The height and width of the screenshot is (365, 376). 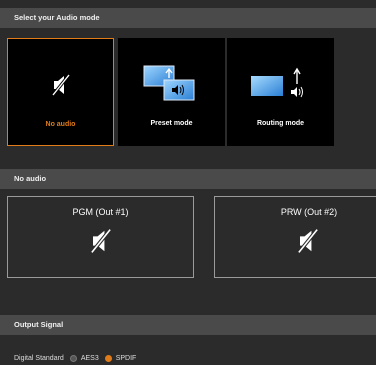 I want to click on mode-label-preset: Preset mode, so click(x=171, y=123).